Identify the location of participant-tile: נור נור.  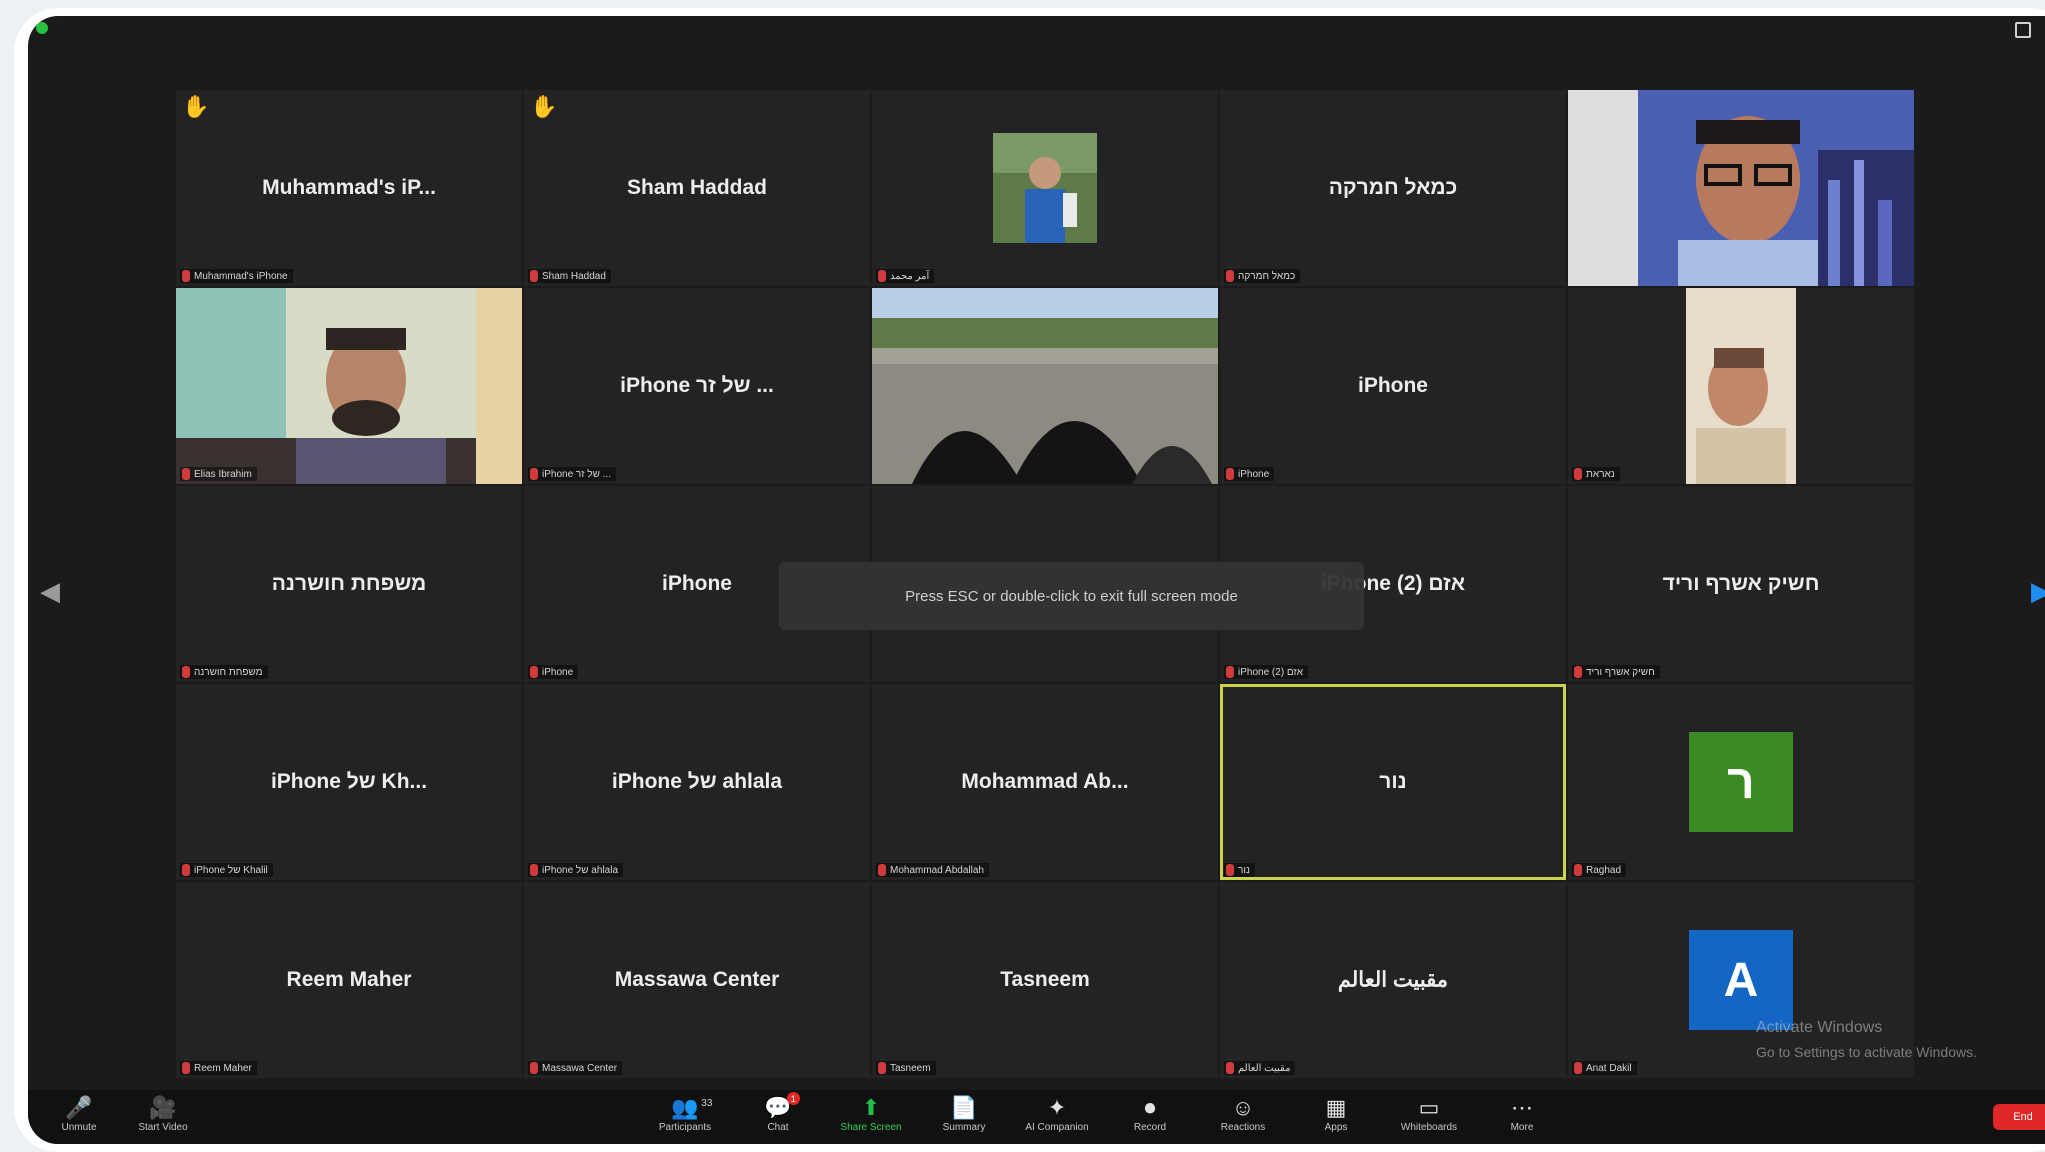
(1393, 782).